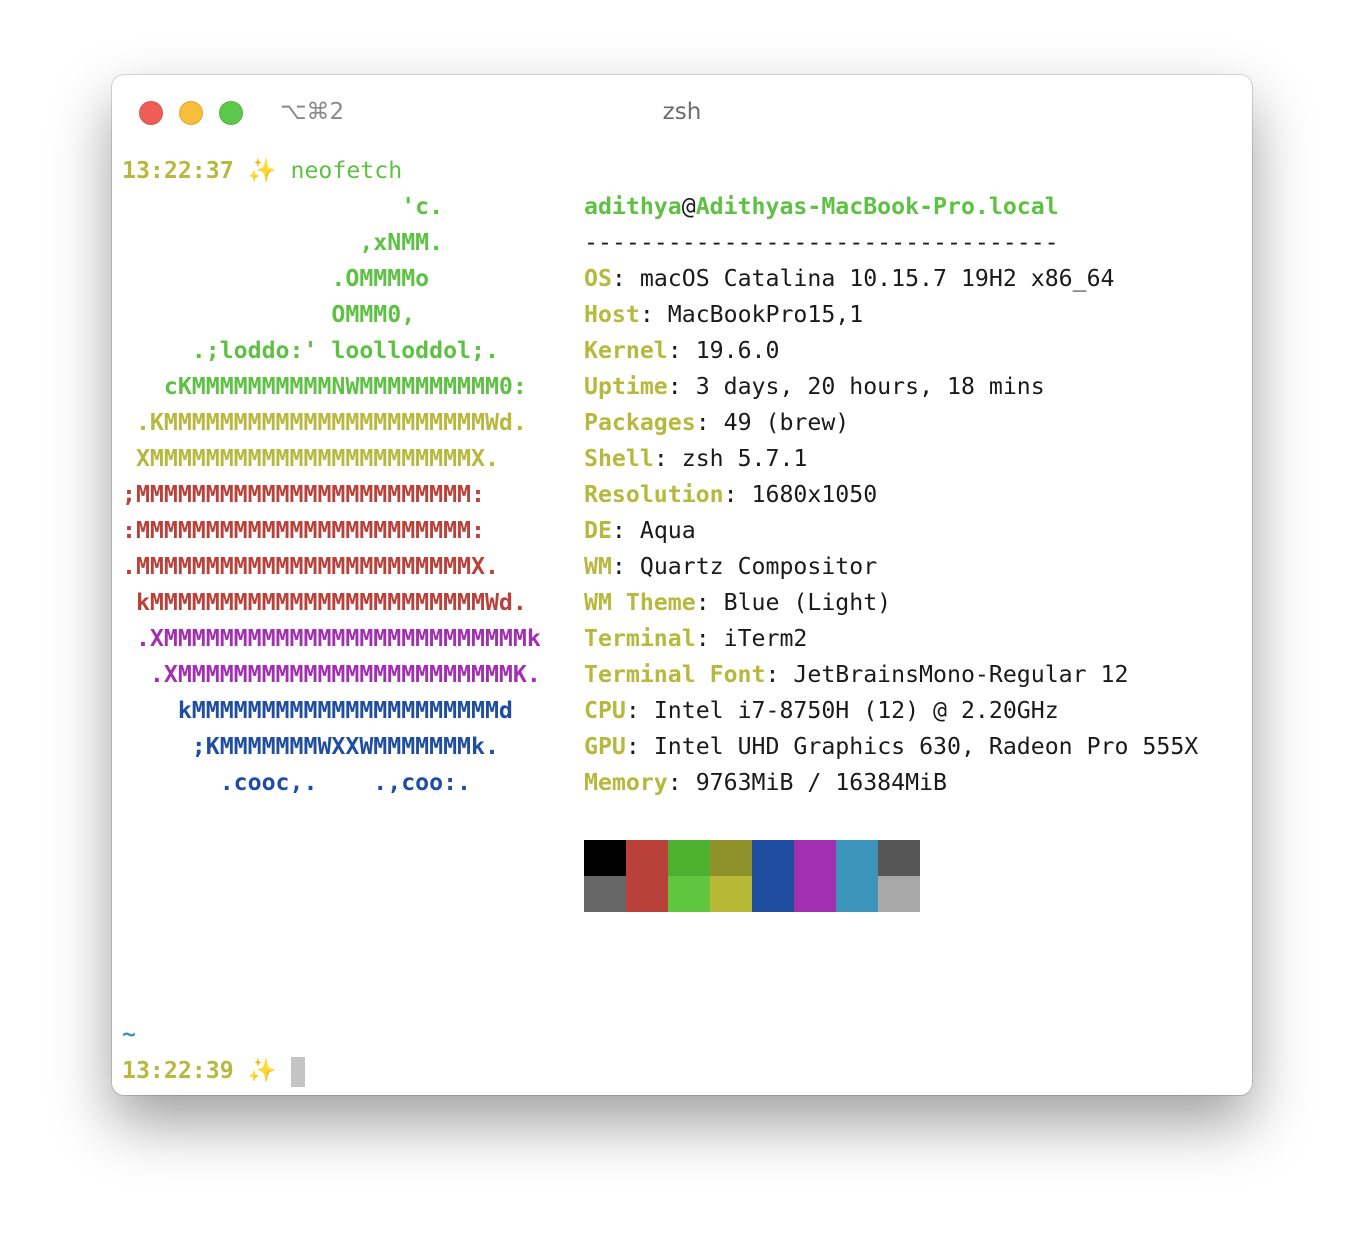 This screenshot has width=1364, height=1244. What do you see at coordinates (324, 602) in the screenshot?
I see `logo-line: kMMMMMMMMMMMMMMMMMMMMMMMMWd.` at bounding box center [324, 602].